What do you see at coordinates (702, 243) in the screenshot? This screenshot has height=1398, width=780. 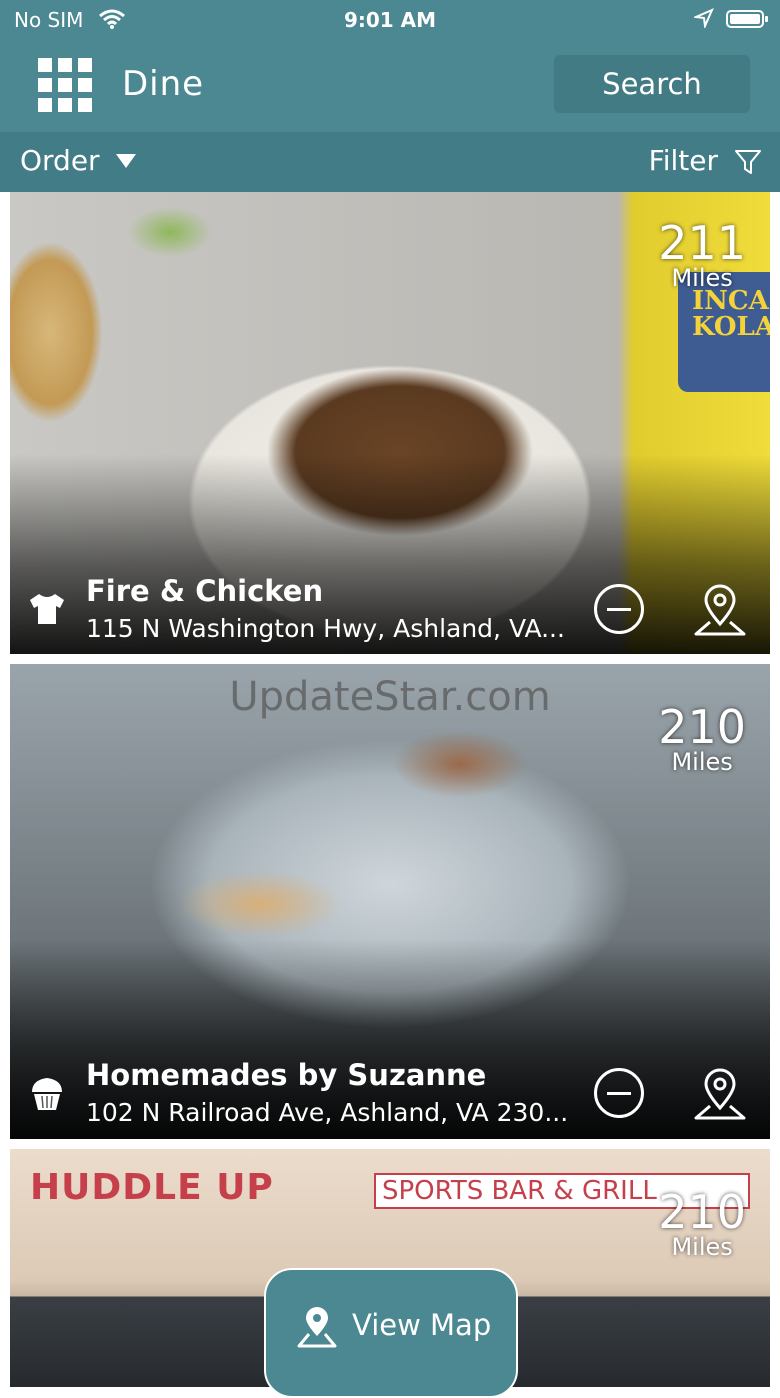 I see `distance-value: 211` at bounding box center [702, 243].